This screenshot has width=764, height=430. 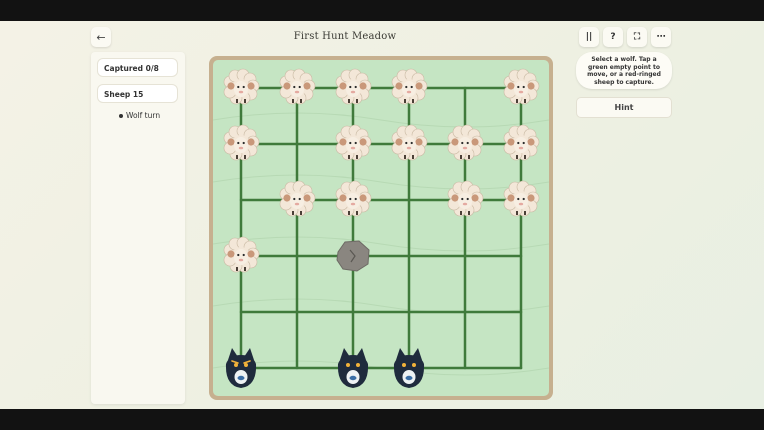 What do you see at coordinates (589, 37) in the screenshot?
I see `pause-button: ||` at bounding box center [589, 37].